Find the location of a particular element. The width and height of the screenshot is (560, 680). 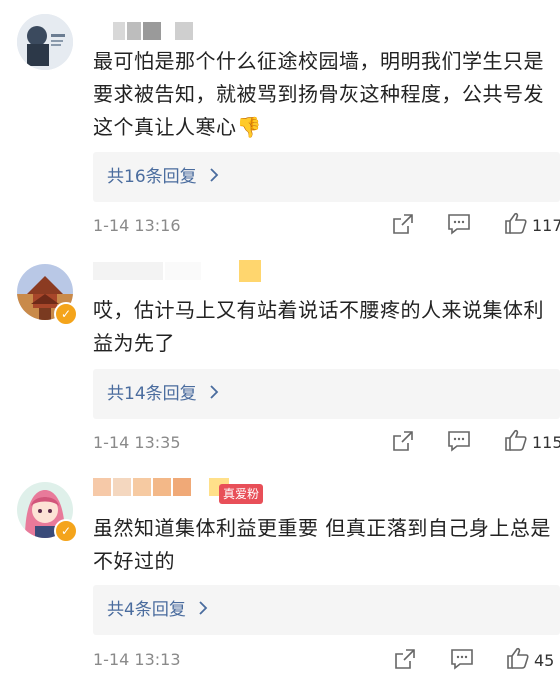

like-count: 45 is located at coordinates (544, 660).